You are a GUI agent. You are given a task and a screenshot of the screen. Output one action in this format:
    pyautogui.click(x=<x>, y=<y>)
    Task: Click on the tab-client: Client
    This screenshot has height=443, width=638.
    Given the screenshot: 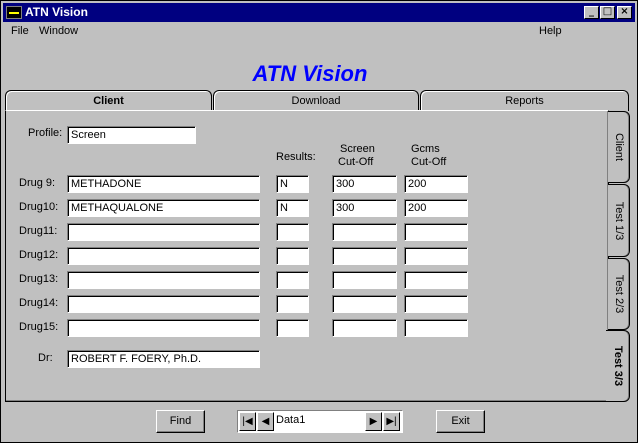 What is the action you would take?
    pyautogui.click(x=108, y=101)
    